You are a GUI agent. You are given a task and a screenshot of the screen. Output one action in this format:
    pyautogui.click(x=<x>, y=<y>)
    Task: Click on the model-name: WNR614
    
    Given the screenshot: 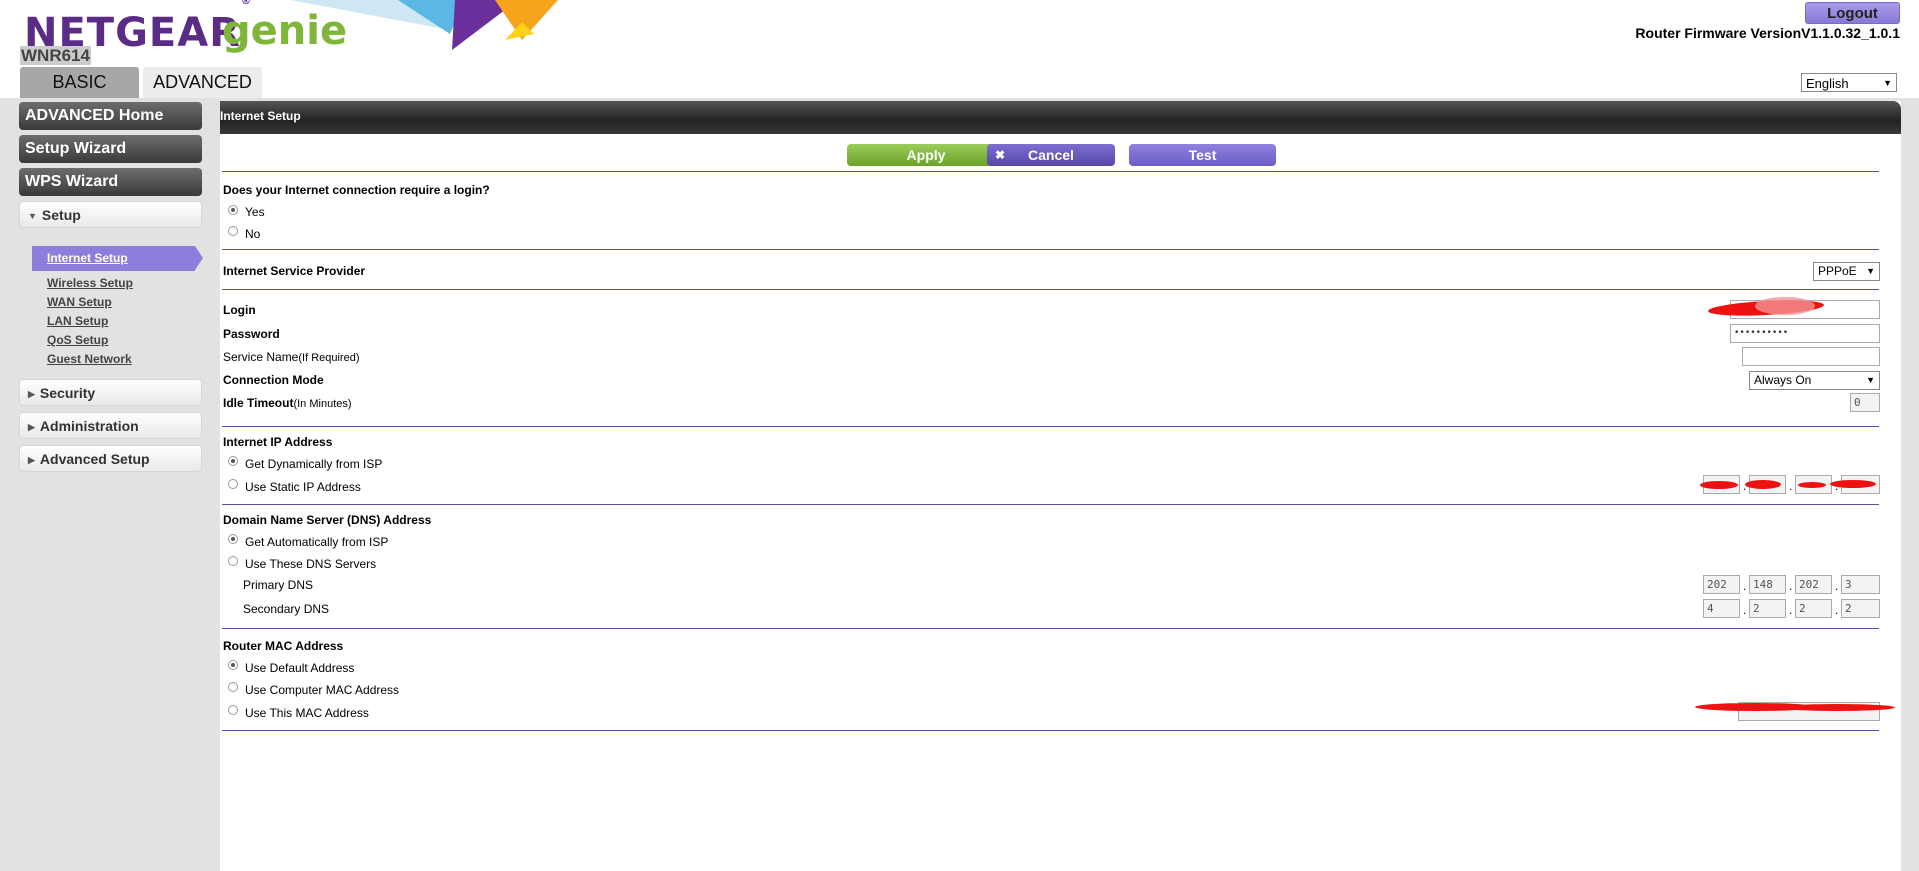 What is the action you would take?
    pyautogui.click(x=55, y=55)
    